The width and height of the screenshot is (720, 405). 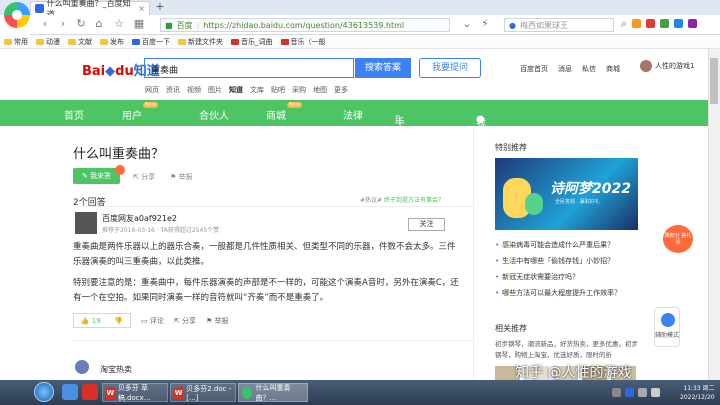 I want to click on subnav-more: 更多, so click(x=341, y=90).